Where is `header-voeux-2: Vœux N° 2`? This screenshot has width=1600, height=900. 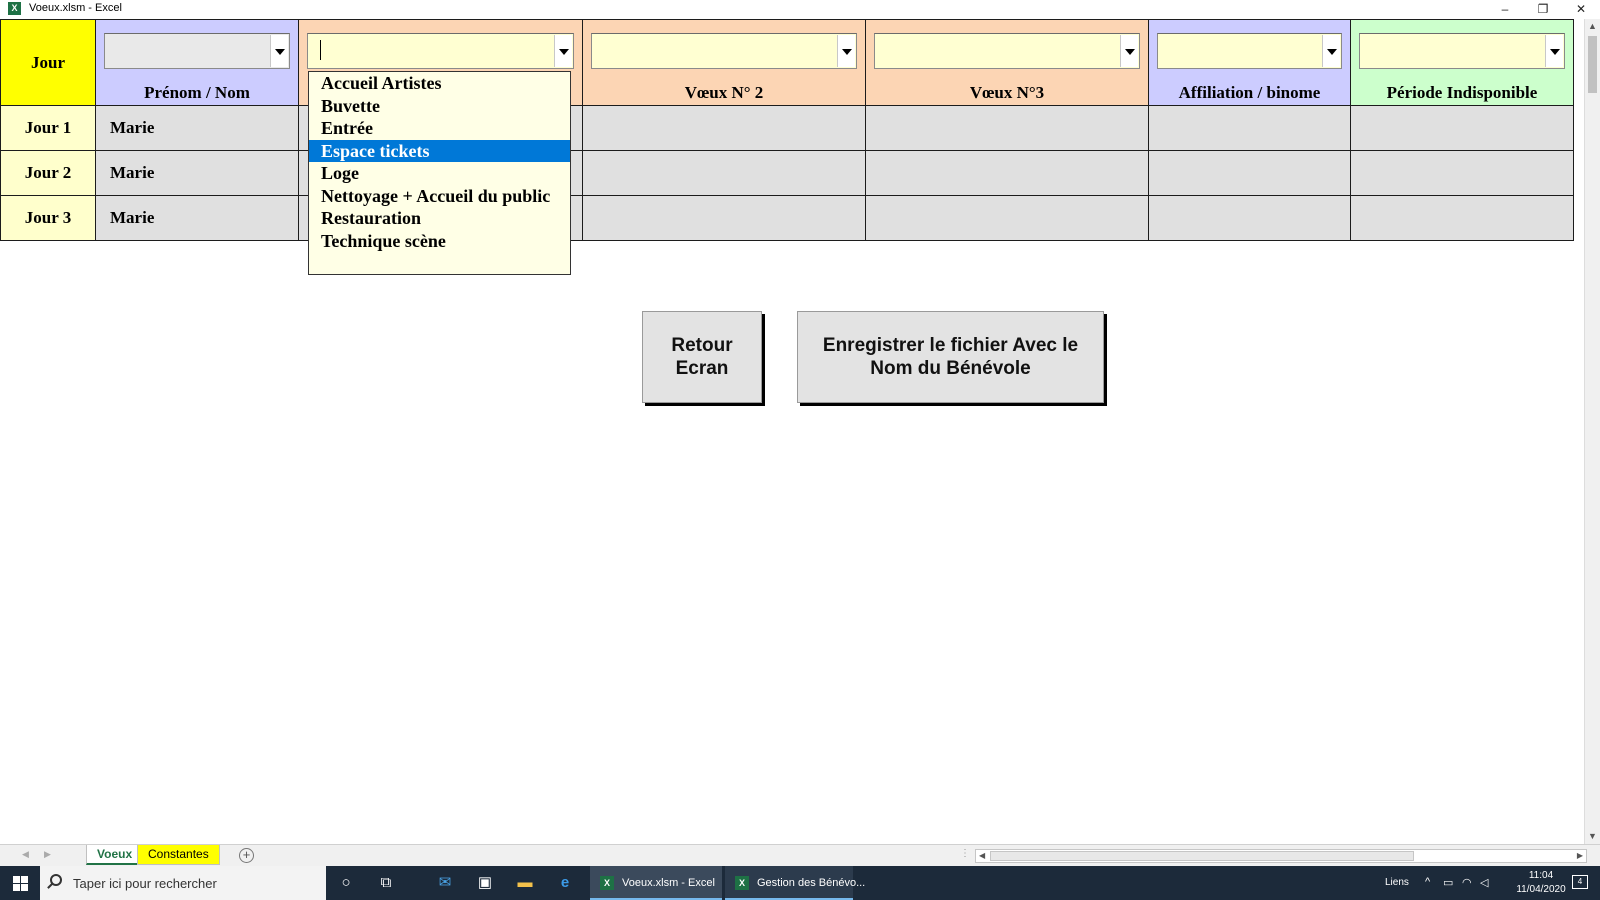 header-voeux-2: Vœux N° 2 is located at coordinates (724, 62).